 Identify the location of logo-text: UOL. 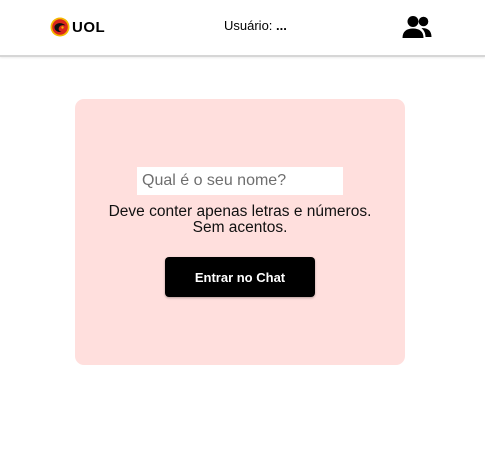
(89, 27).